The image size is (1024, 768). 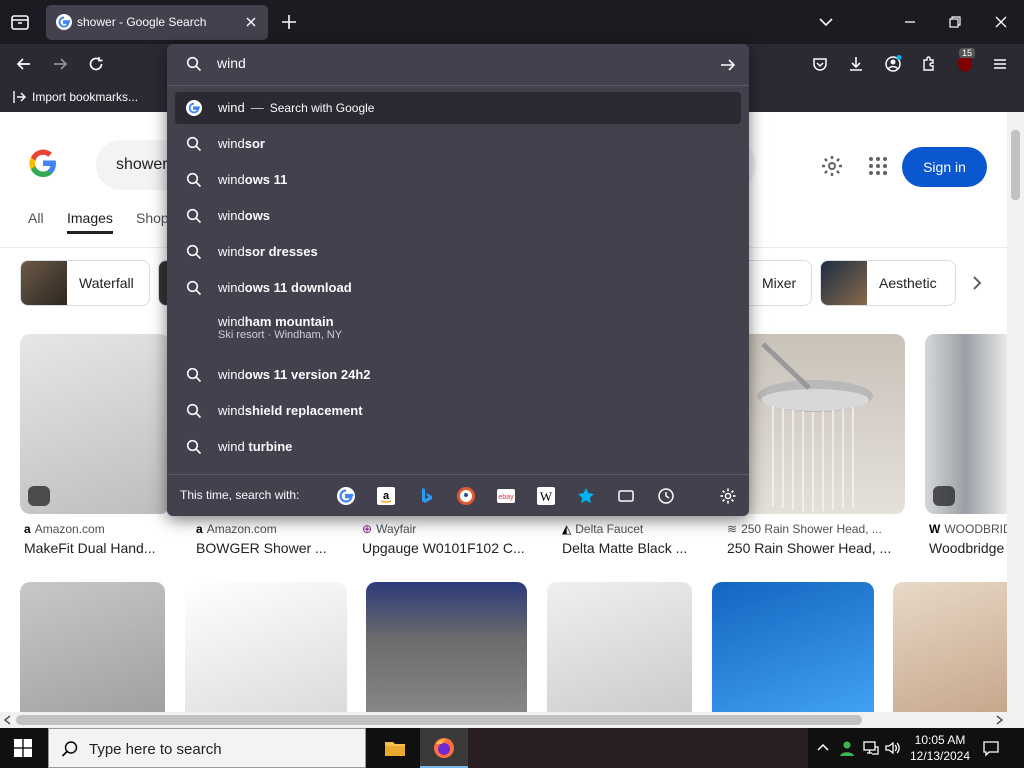 I want to click on restore-icon, so click(x=955, y=22).